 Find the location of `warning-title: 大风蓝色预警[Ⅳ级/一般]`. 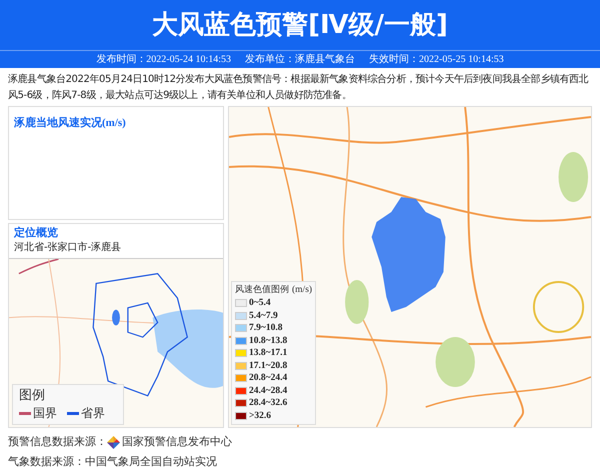

warning-title: 大风蓝色预警[Ⅳ级/一般] is located at coordinates (300, 25).